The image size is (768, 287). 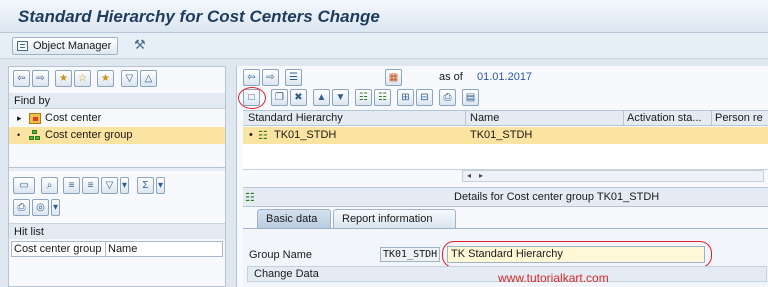 What do you see at coordinates (109, 185) in the screenshot?
I see `filter-icon: ▽` at bounding box center [109, 185].